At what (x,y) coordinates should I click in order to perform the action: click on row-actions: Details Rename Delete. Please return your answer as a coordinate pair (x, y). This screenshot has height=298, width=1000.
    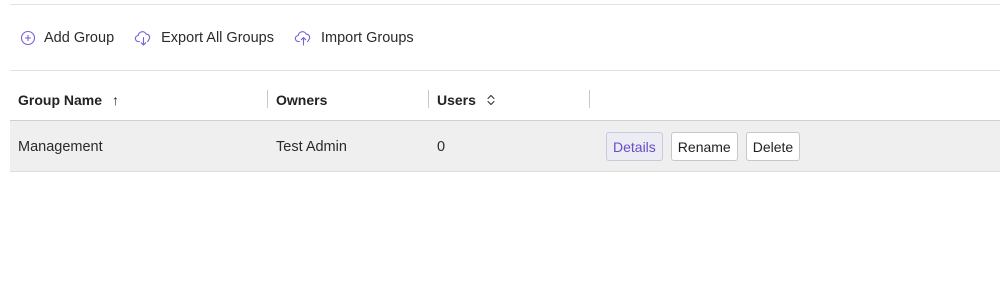
    Looking at the image, I should click on (707, 146).